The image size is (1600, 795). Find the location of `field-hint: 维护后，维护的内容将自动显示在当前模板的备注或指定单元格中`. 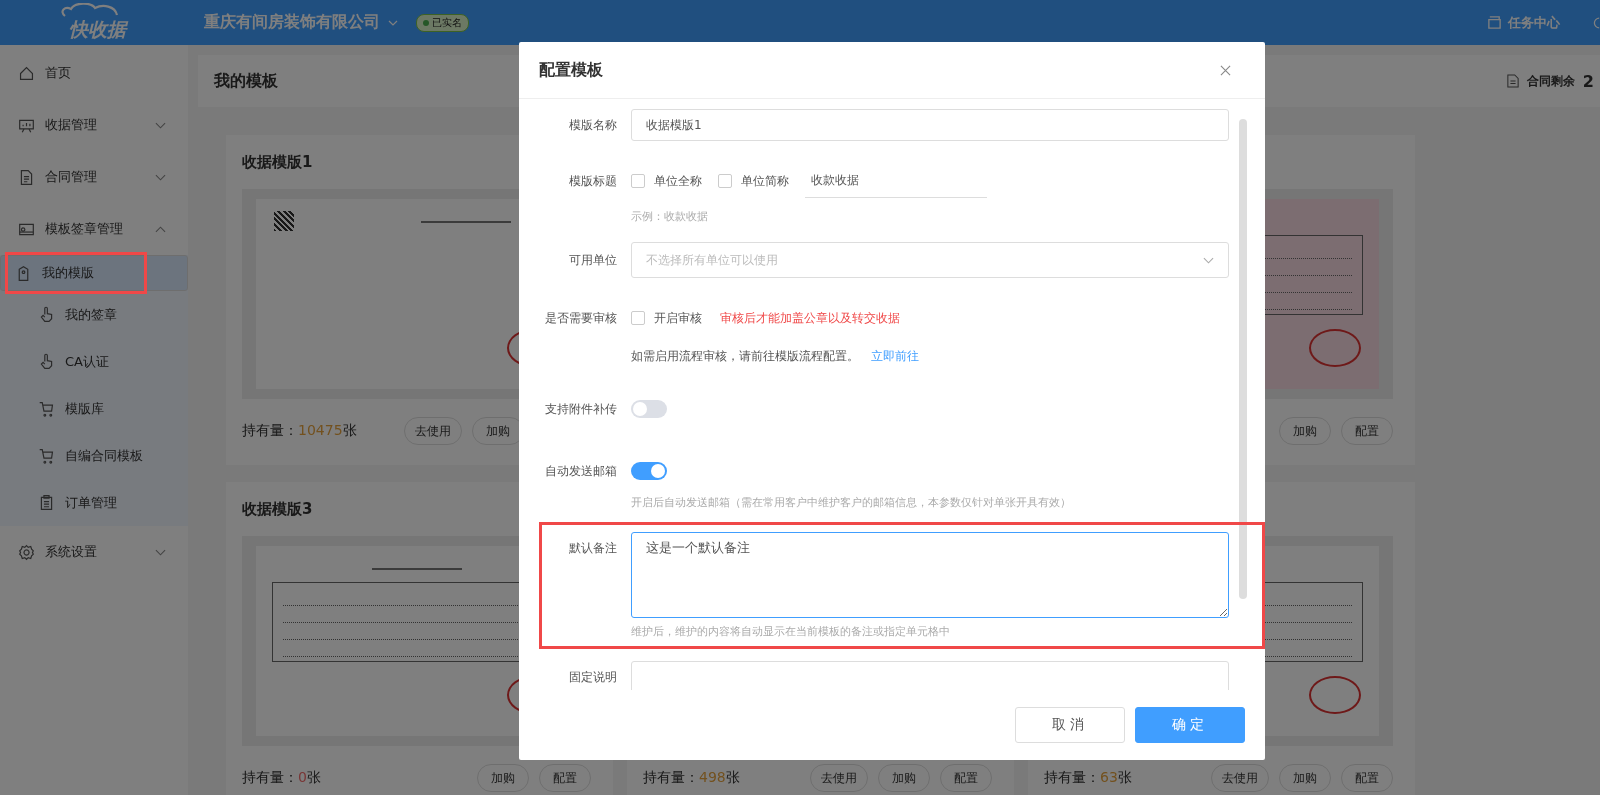

field-hint: 维护后，维护的内容将自动显示在当前模板的备注或指定单元格中 is located at coordinates (790, 631).